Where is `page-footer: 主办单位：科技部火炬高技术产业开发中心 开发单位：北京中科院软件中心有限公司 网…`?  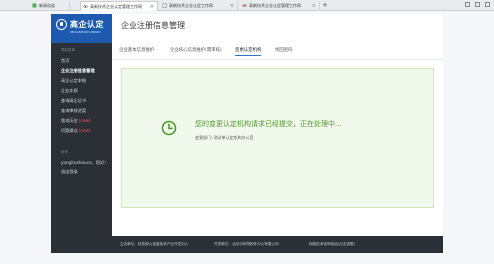 page-footer: 主办单位：科技部火炬高技术产业开发中心 开发单位：北京中科院软件中心有限公司 网… is located at coordinates (277, 244).